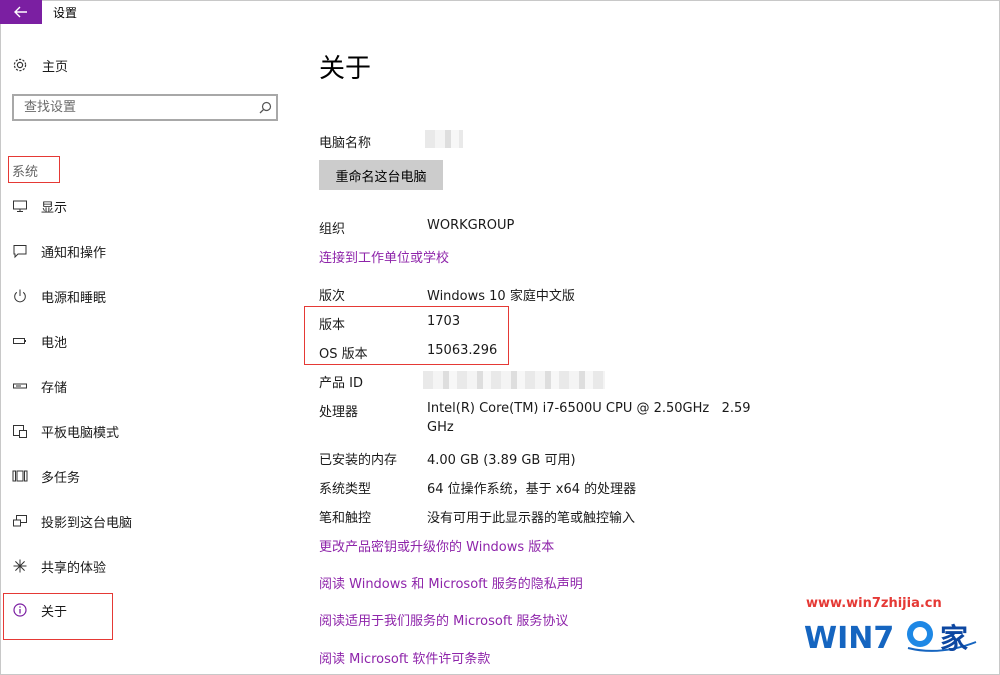 The width and height of the screenshot is (1000, 675). What do you see at coordinates (954, 638) in the screenshot?
I see `watermark-logo-suffix: 家` at bounding box center [954, 638].